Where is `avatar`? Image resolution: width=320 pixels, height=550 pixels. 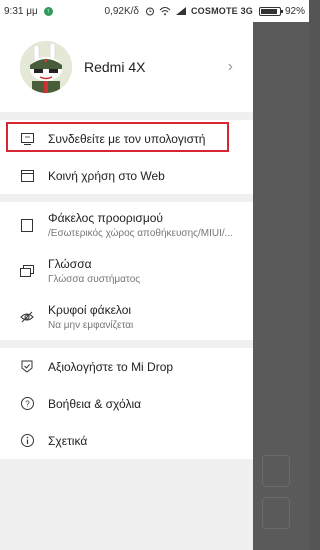
avatar is located at coordinates (46, 67).